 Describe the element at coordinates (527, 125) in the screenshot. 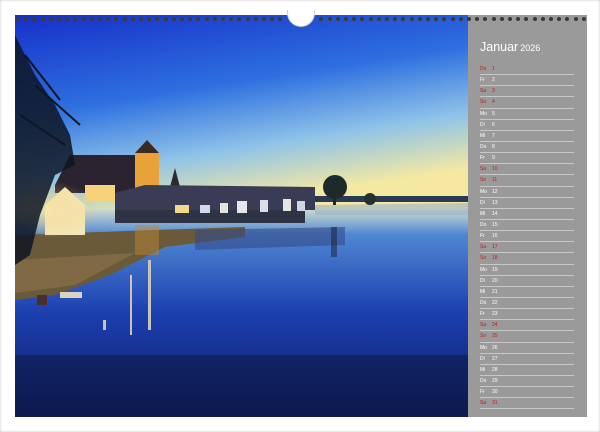

I see `day-row: Di 6` at that location.